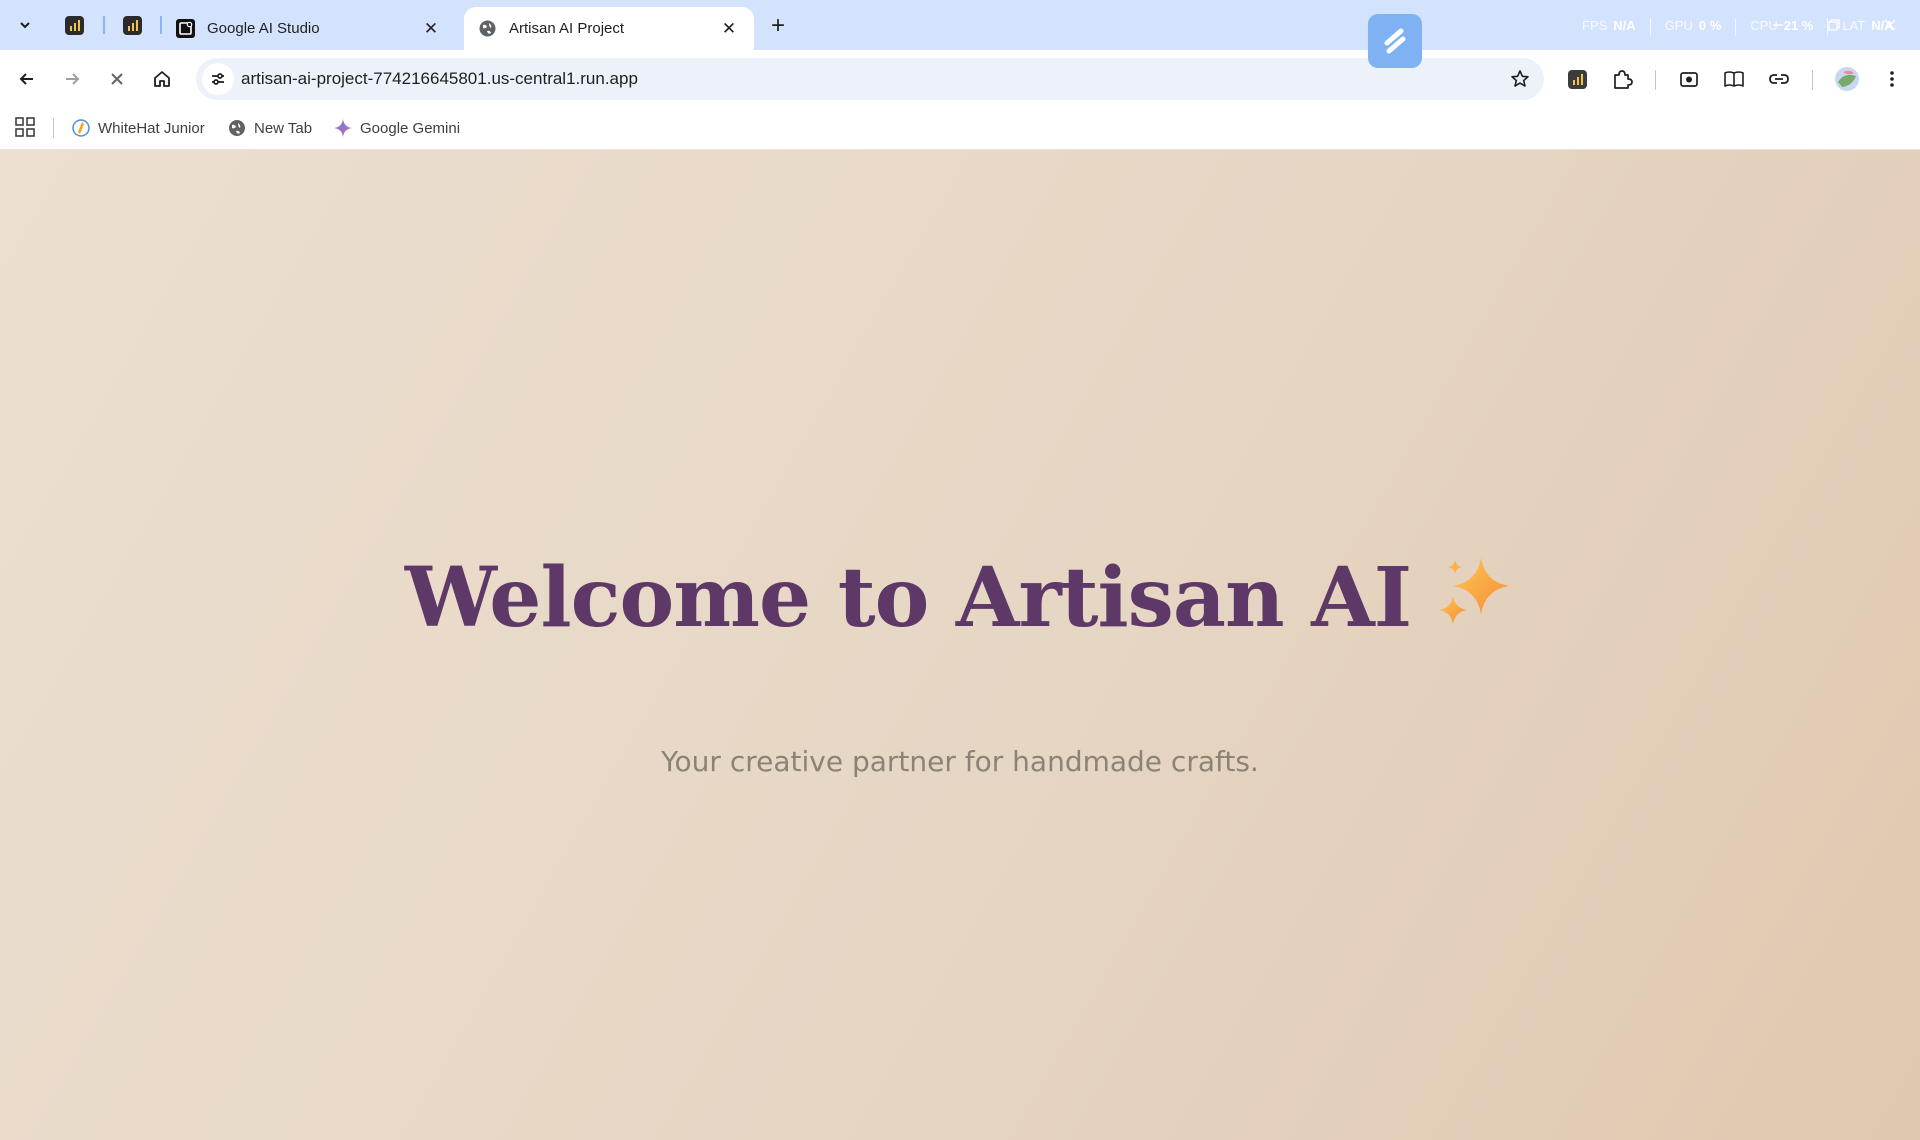 The image size is (1920, 1140). Describe the element at coordinates (263, 28) in the screenshot. I see `tab-title: Google AI Studio` at that location.